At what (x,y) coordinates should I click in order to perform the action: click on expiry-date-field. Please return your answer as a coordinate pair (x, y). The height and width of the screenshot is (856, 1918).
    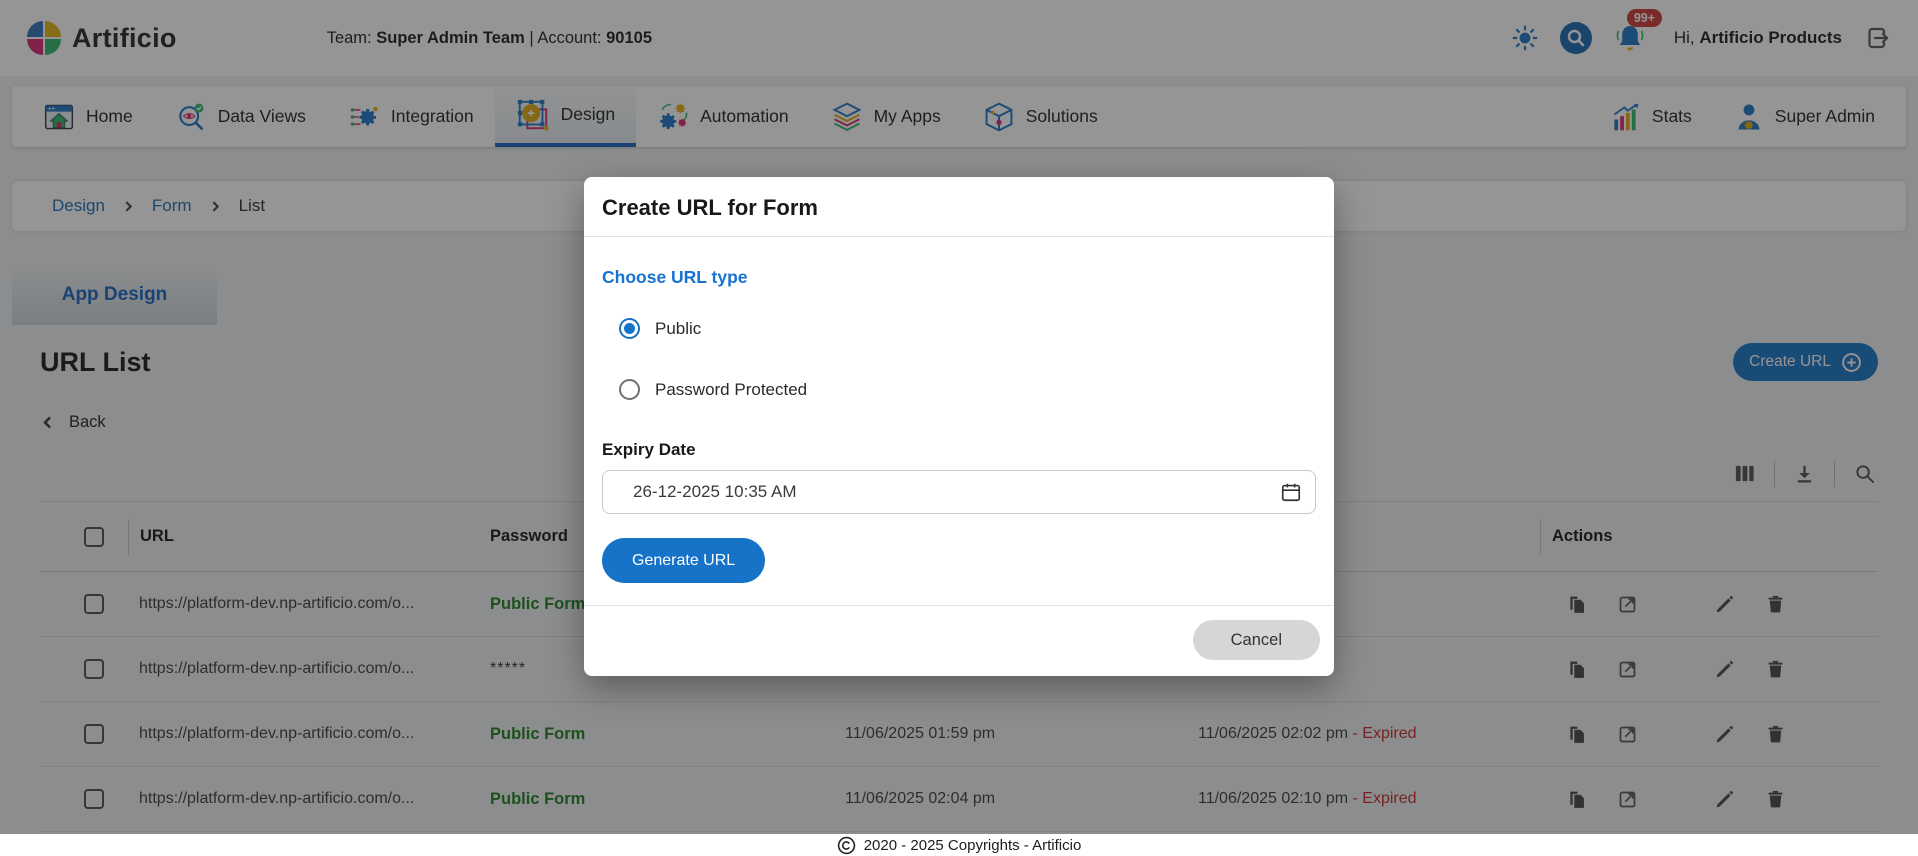
    Looking at the image, I should click on (959, 492).